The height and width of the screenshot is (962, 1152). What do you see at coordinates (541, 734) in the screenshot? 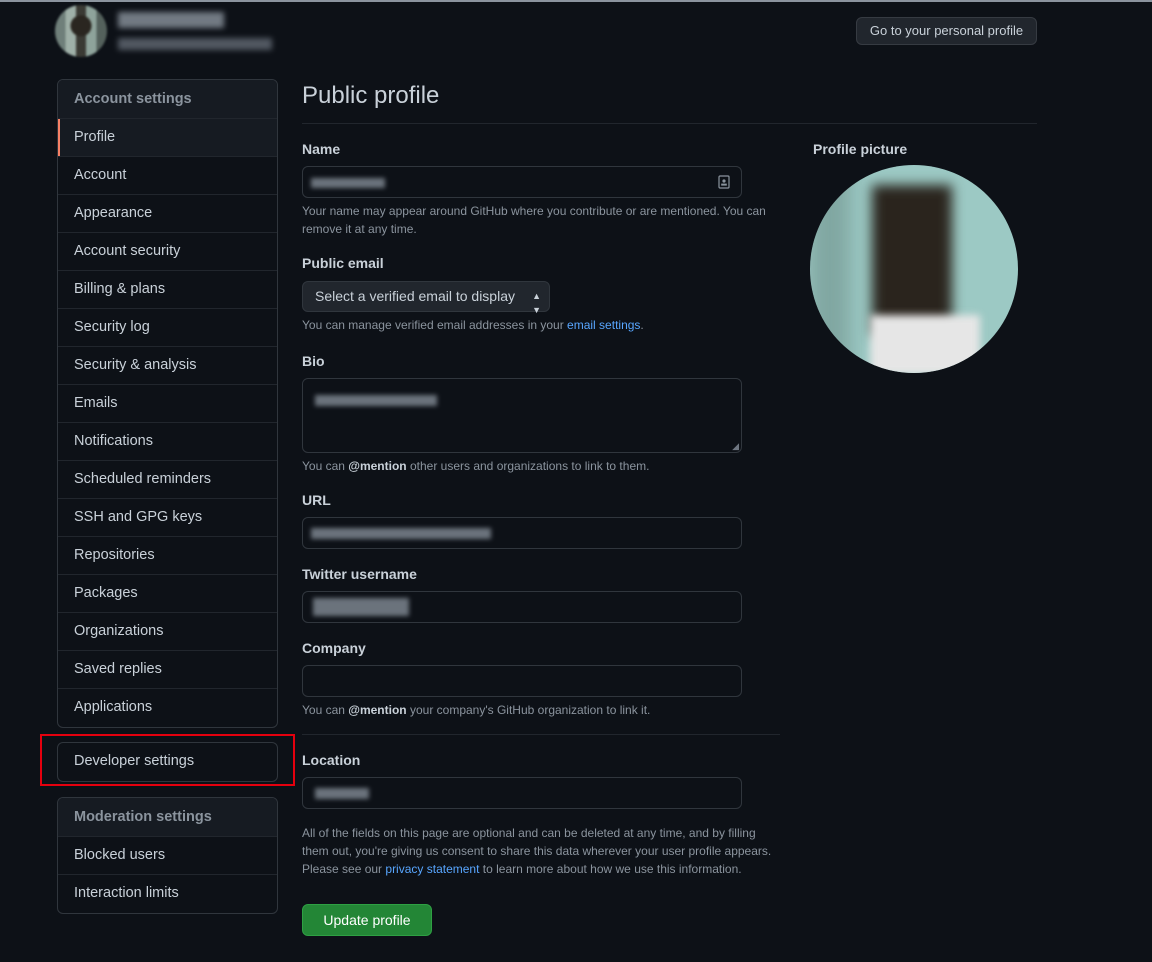
I see `section-divider` at bounding box center [541, 734].